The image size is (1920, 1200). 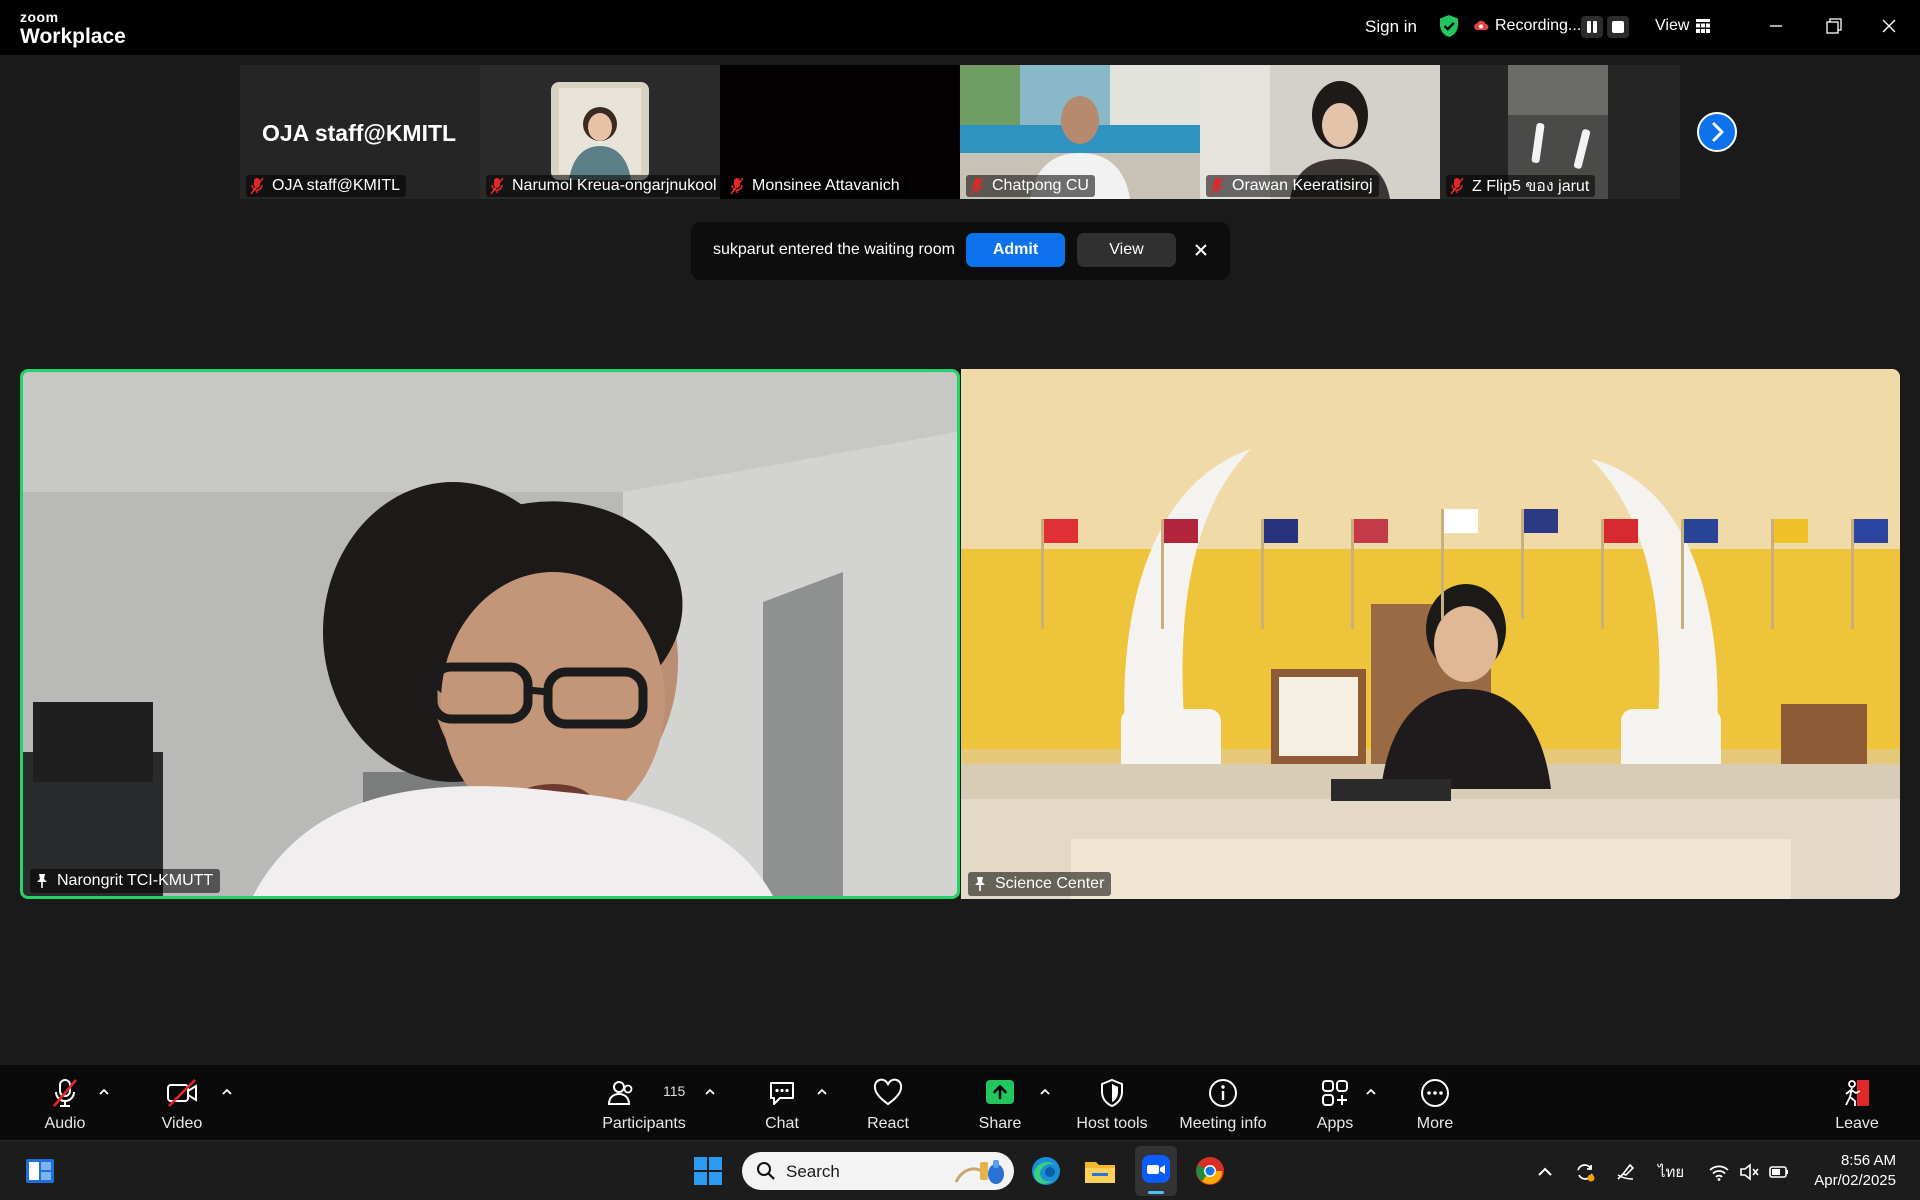 What do you see at coordinates (1851, 1171) in the screenshot?
I see `taskbar-clock: 8:56 AM Apr/02/2025` at bounding box center [1851, 1171].